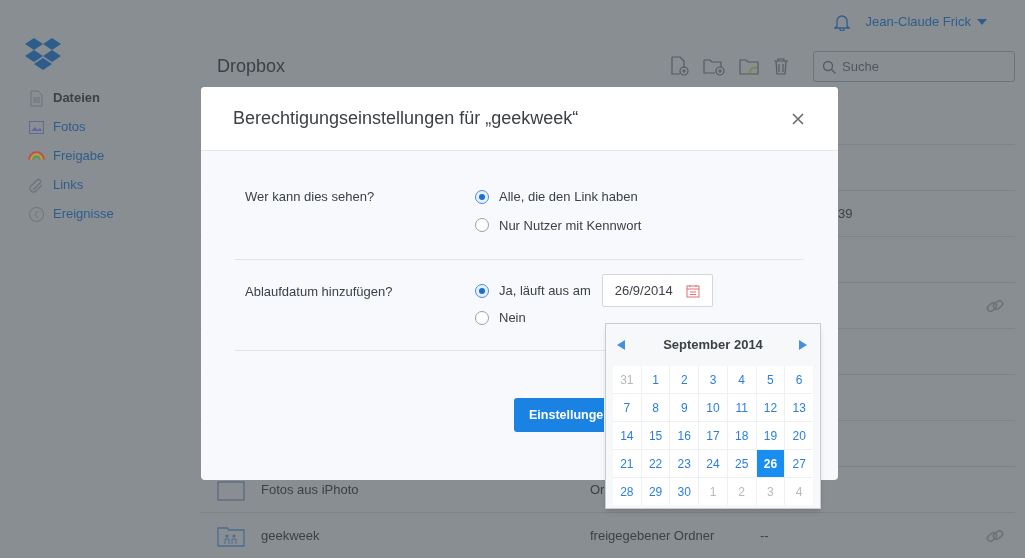 The height and width of the screenshot is (558, 1025). Describe the element at coordinates (114, 127) in the screenshot. I see `sidebar-item: Fotos` at that location.